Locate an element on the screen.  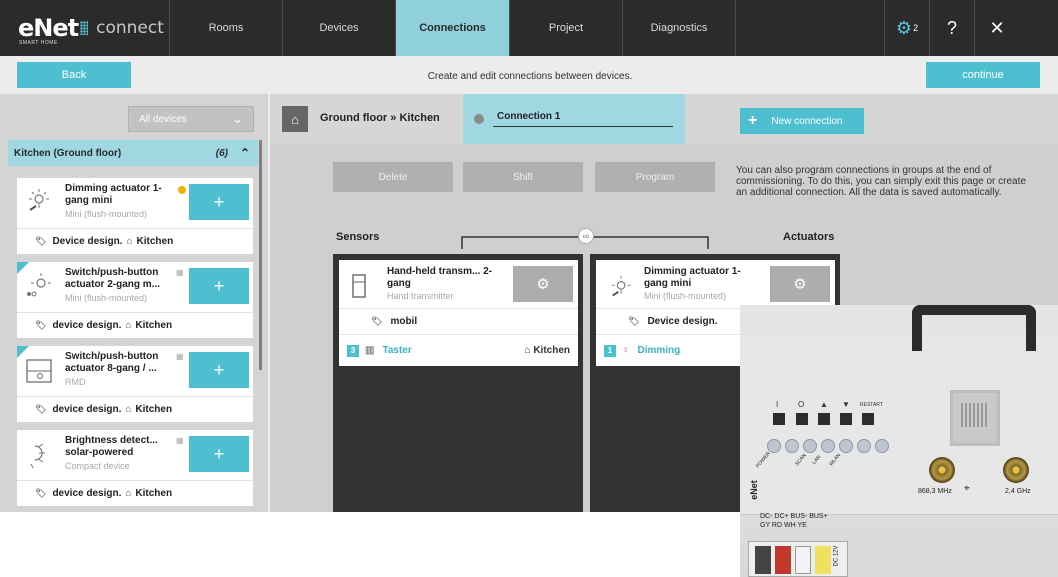
logo-mark: eNet is located at coordinates (753, 490).